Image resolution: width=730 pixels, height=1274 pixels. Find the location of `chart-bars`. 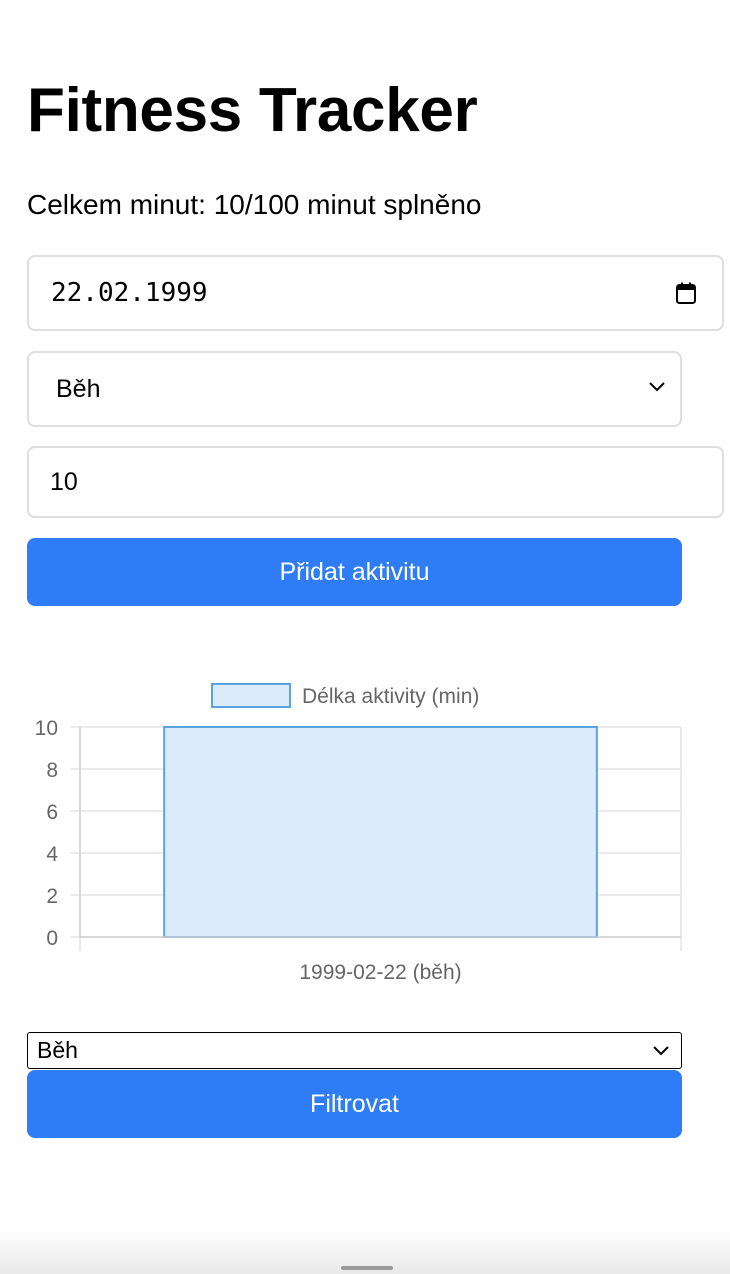

chart-bars is located at coordinates (380, 832).